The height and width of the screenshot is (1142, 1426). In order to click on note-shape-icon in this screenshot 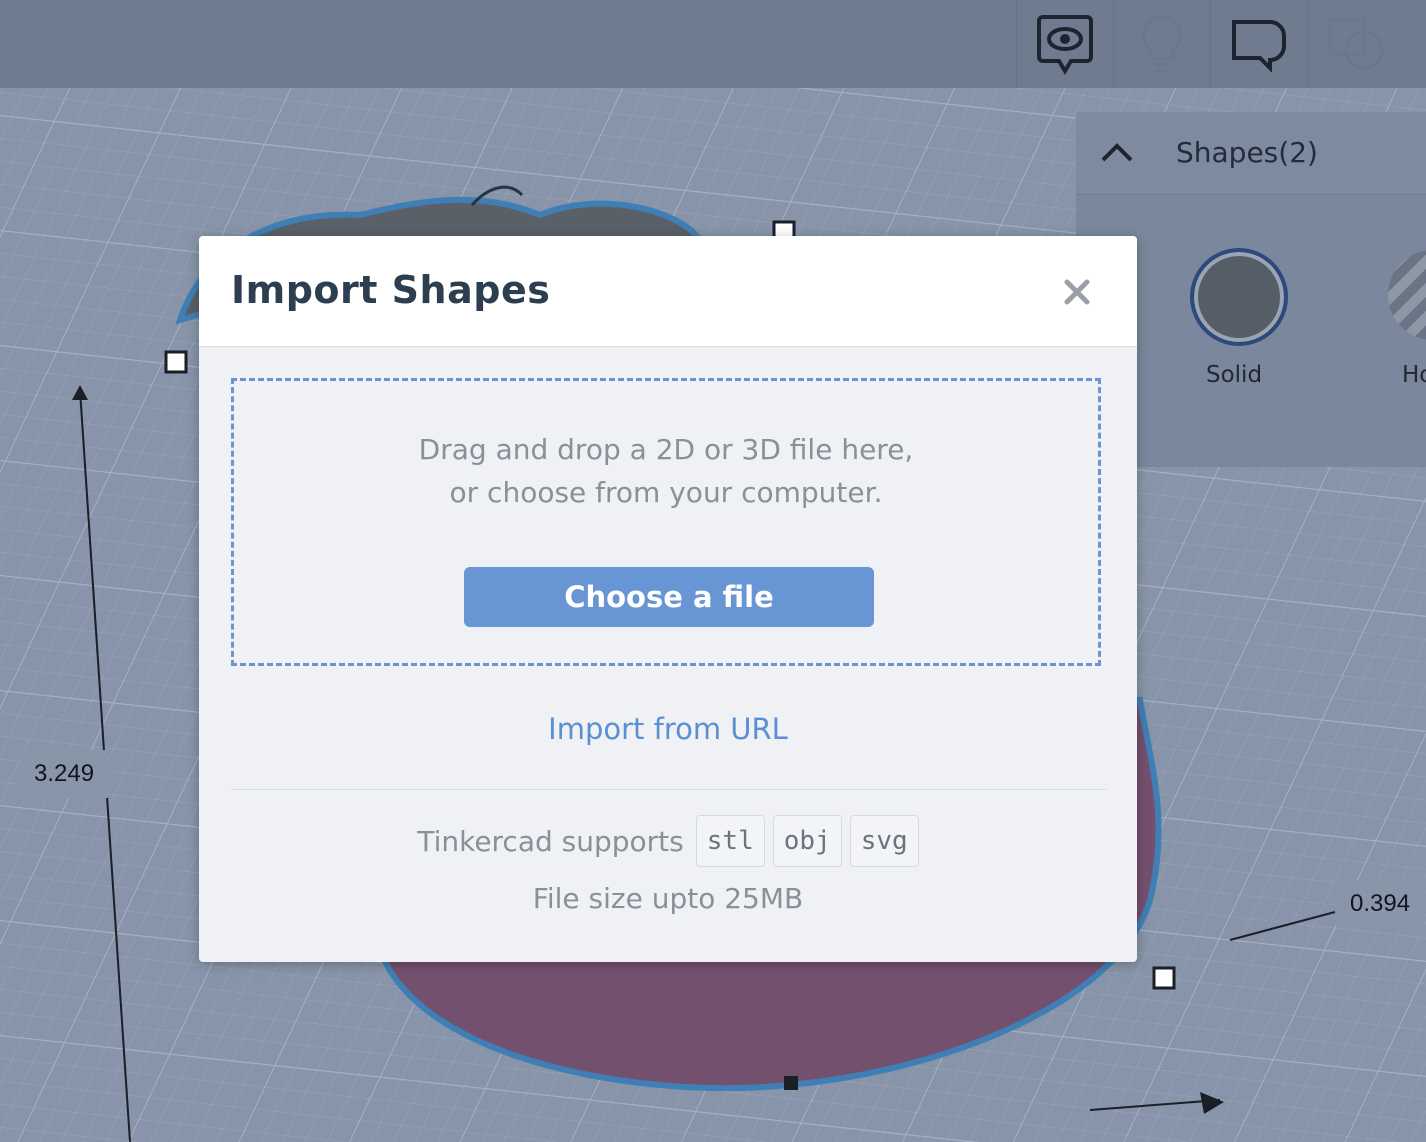, I will do `click(1259, 44)`.